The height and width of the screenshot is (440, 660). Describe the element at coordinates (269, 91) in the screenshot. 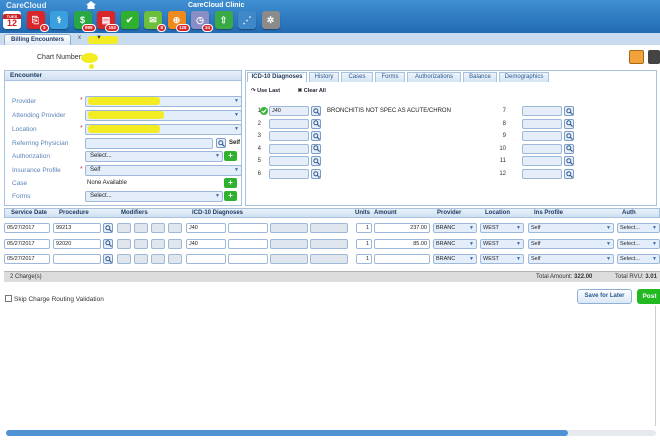

I see `use-last-button: ↷ Use Last` at that location.